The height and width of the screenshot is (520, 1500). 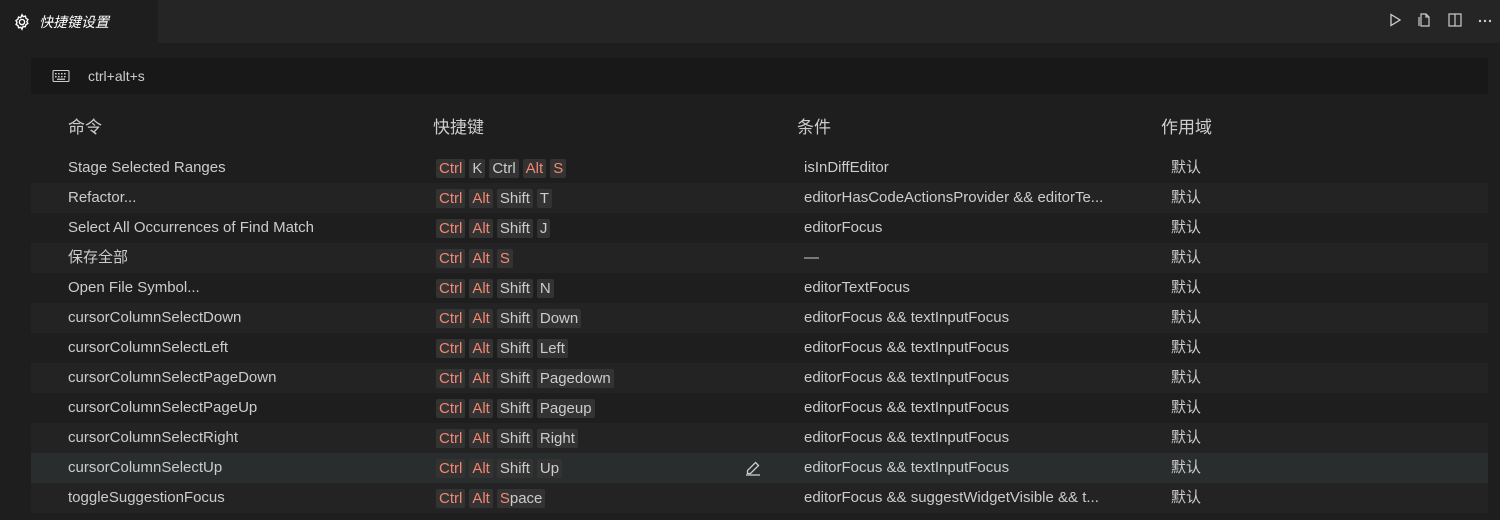 What do you see at coordinates (753, 468) in the screenshot?
I see `edit-icon` at bounding box center [753, 468].